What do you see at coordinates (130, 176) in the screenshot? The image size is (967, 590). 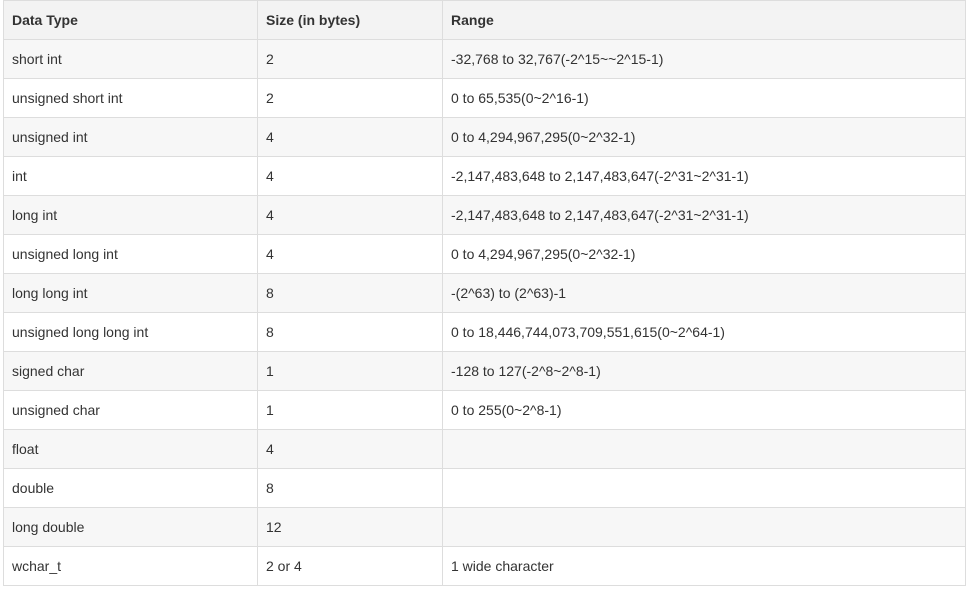 I see `cell-data-type: int` at bounding box center [130, 176].